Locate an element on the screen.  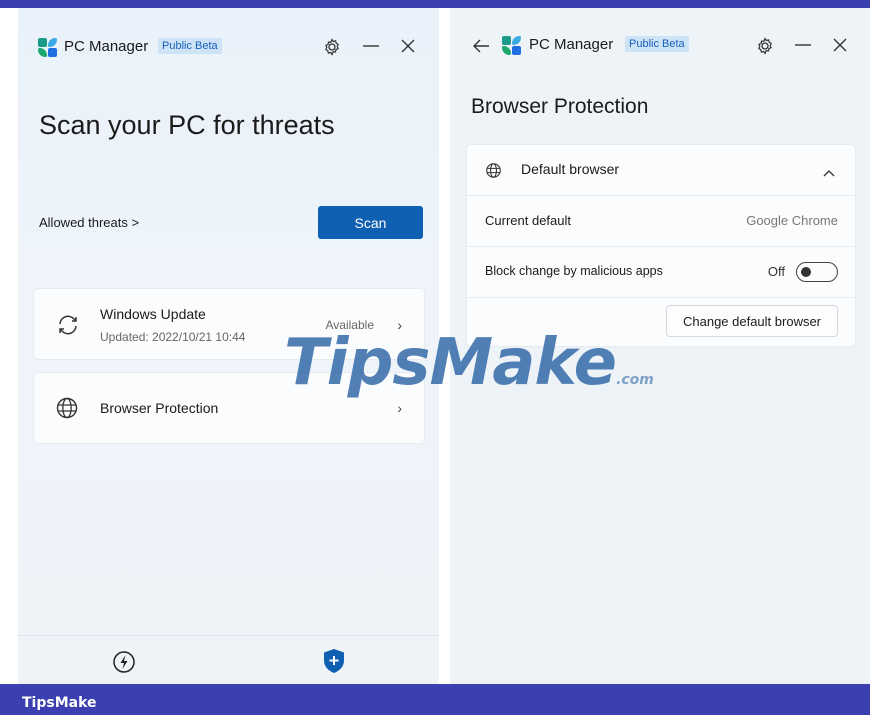
current-default-label: Current default is located at coordinates (528, 220).